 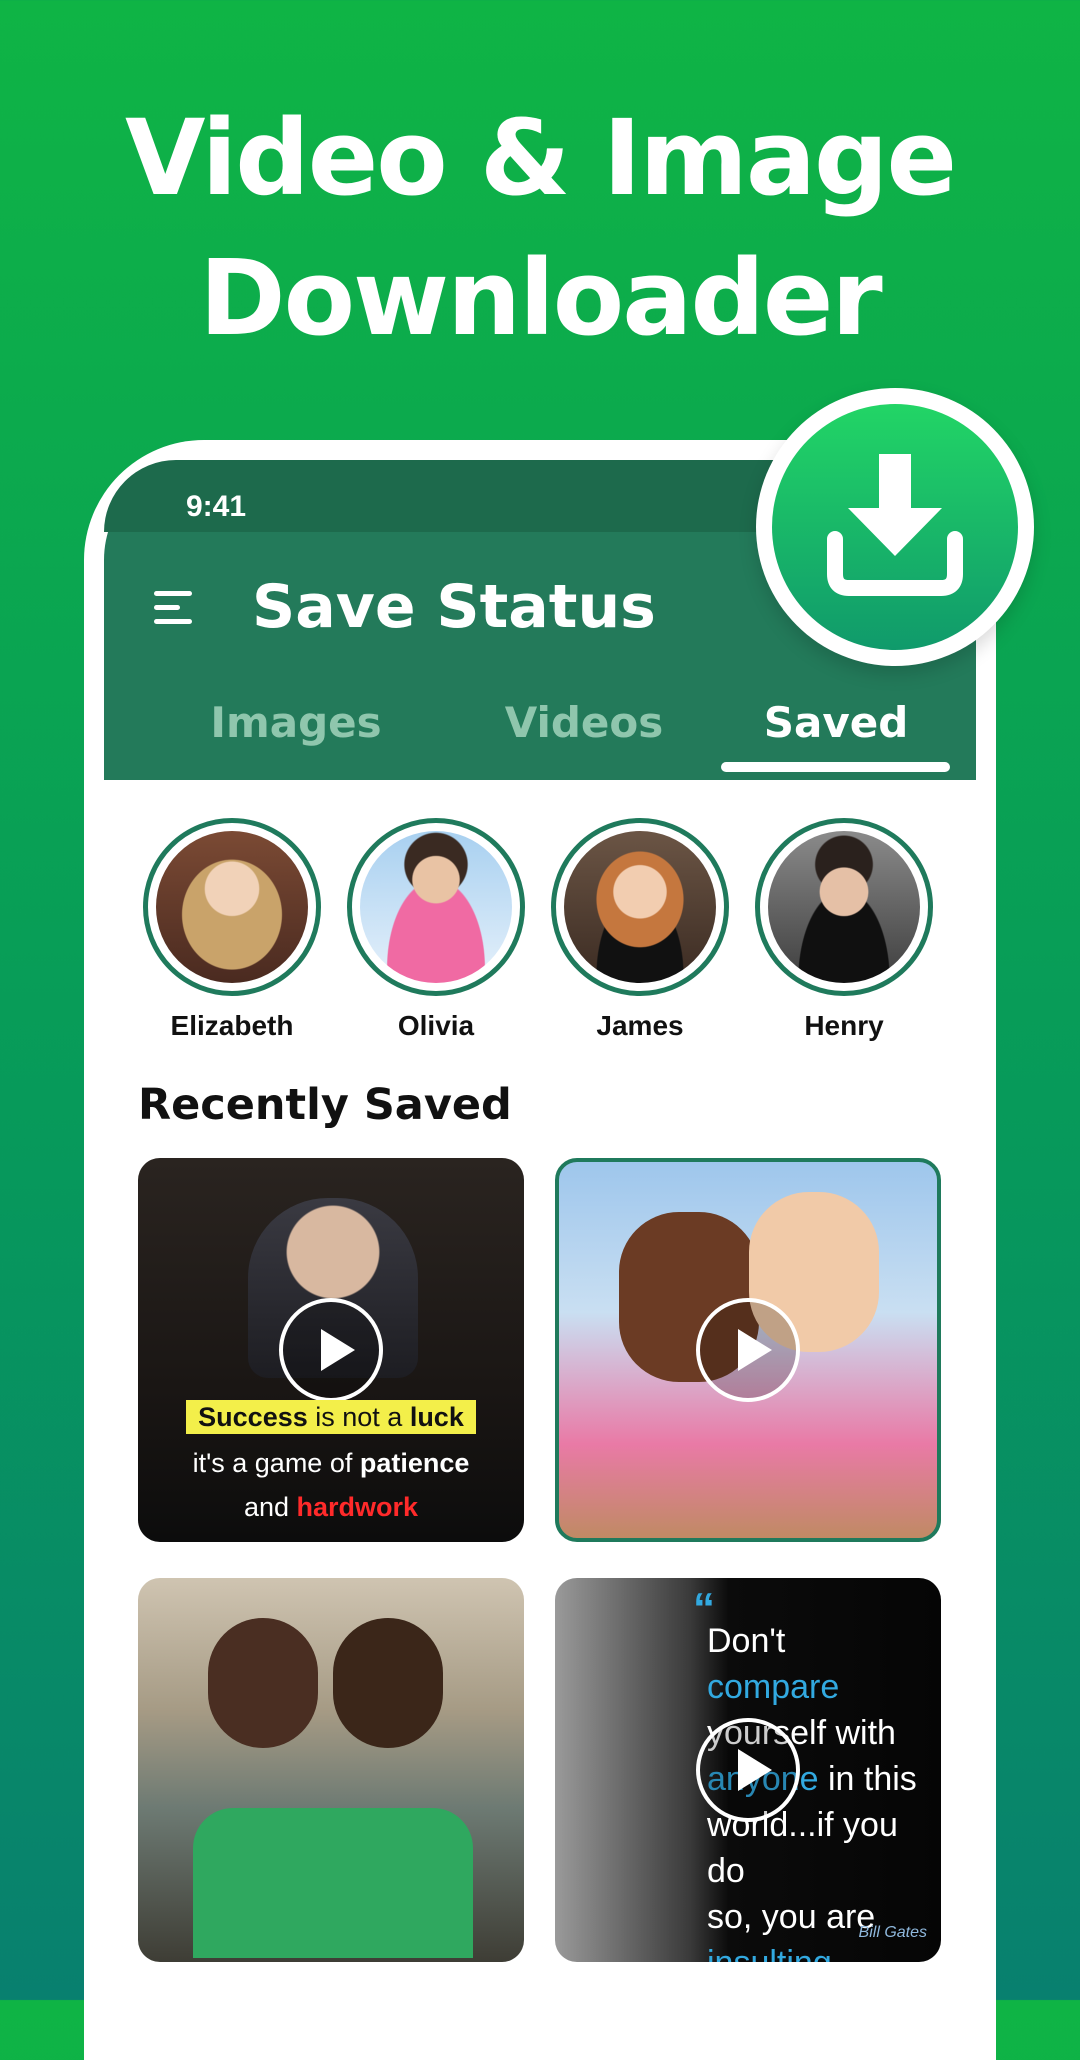 What do you see at coordinates (540, 158) in the screenshot?
I see `headline-line-1: Video & Image` at bounding box center [540, 158].